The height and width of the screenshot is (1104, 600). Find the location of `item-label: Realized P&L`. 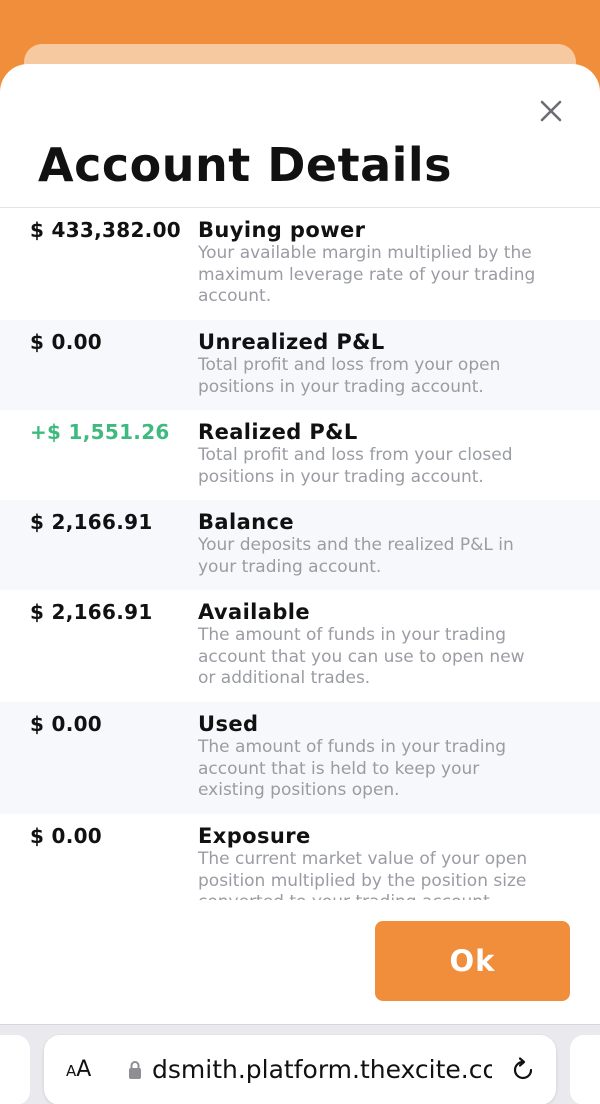

item-label: Realized P&L is located at coordinates (278, 432).